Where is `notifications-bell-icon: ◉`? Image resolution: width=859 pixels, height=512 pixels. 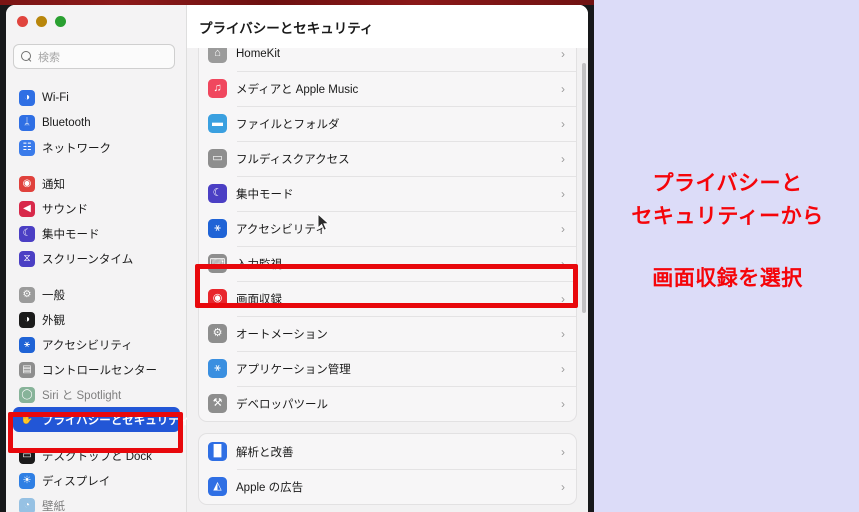 notifications-bell-icon: ◉ is located at coordinates (27, 183).